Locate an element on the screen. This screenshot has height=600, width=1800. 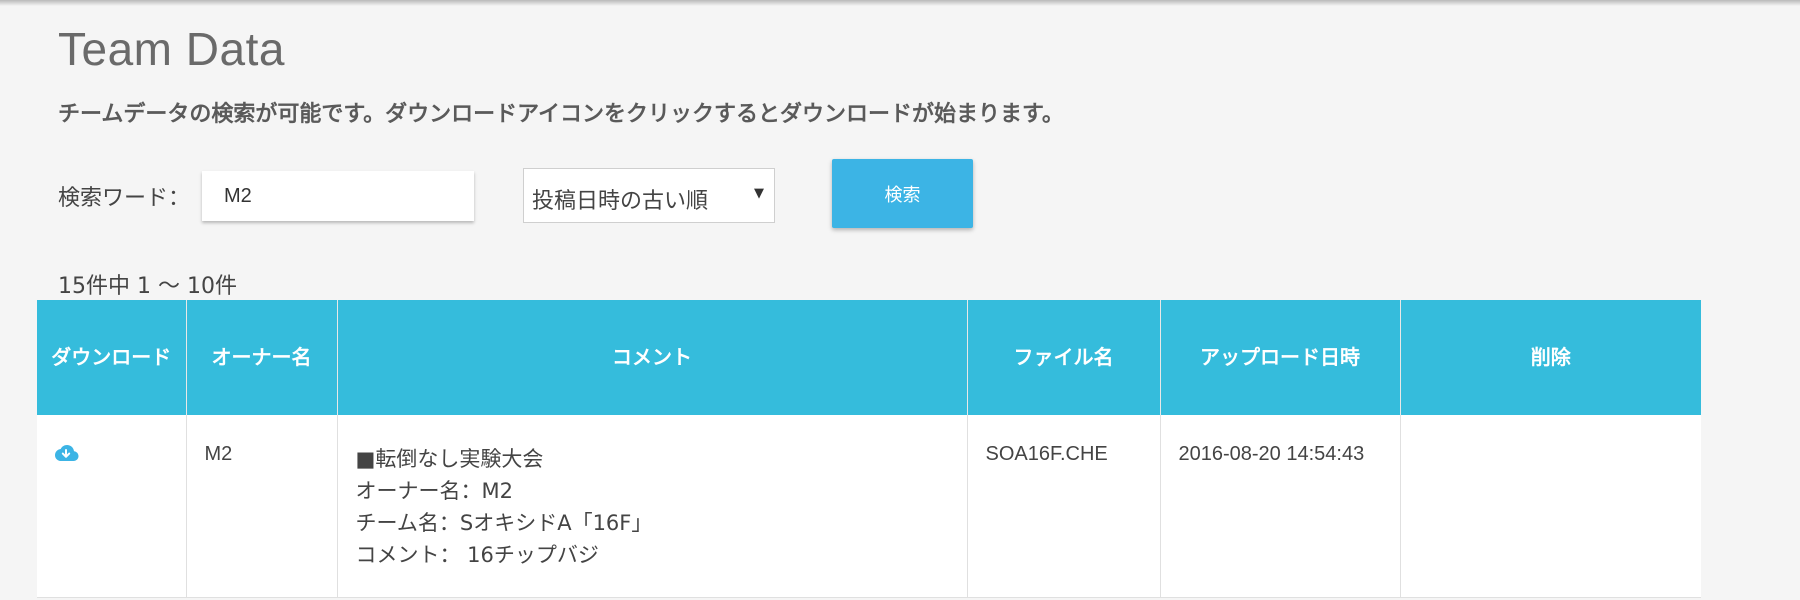
sort-order-select: 投稿日時の古い順 ▼ is located at coordinates (649, 195).